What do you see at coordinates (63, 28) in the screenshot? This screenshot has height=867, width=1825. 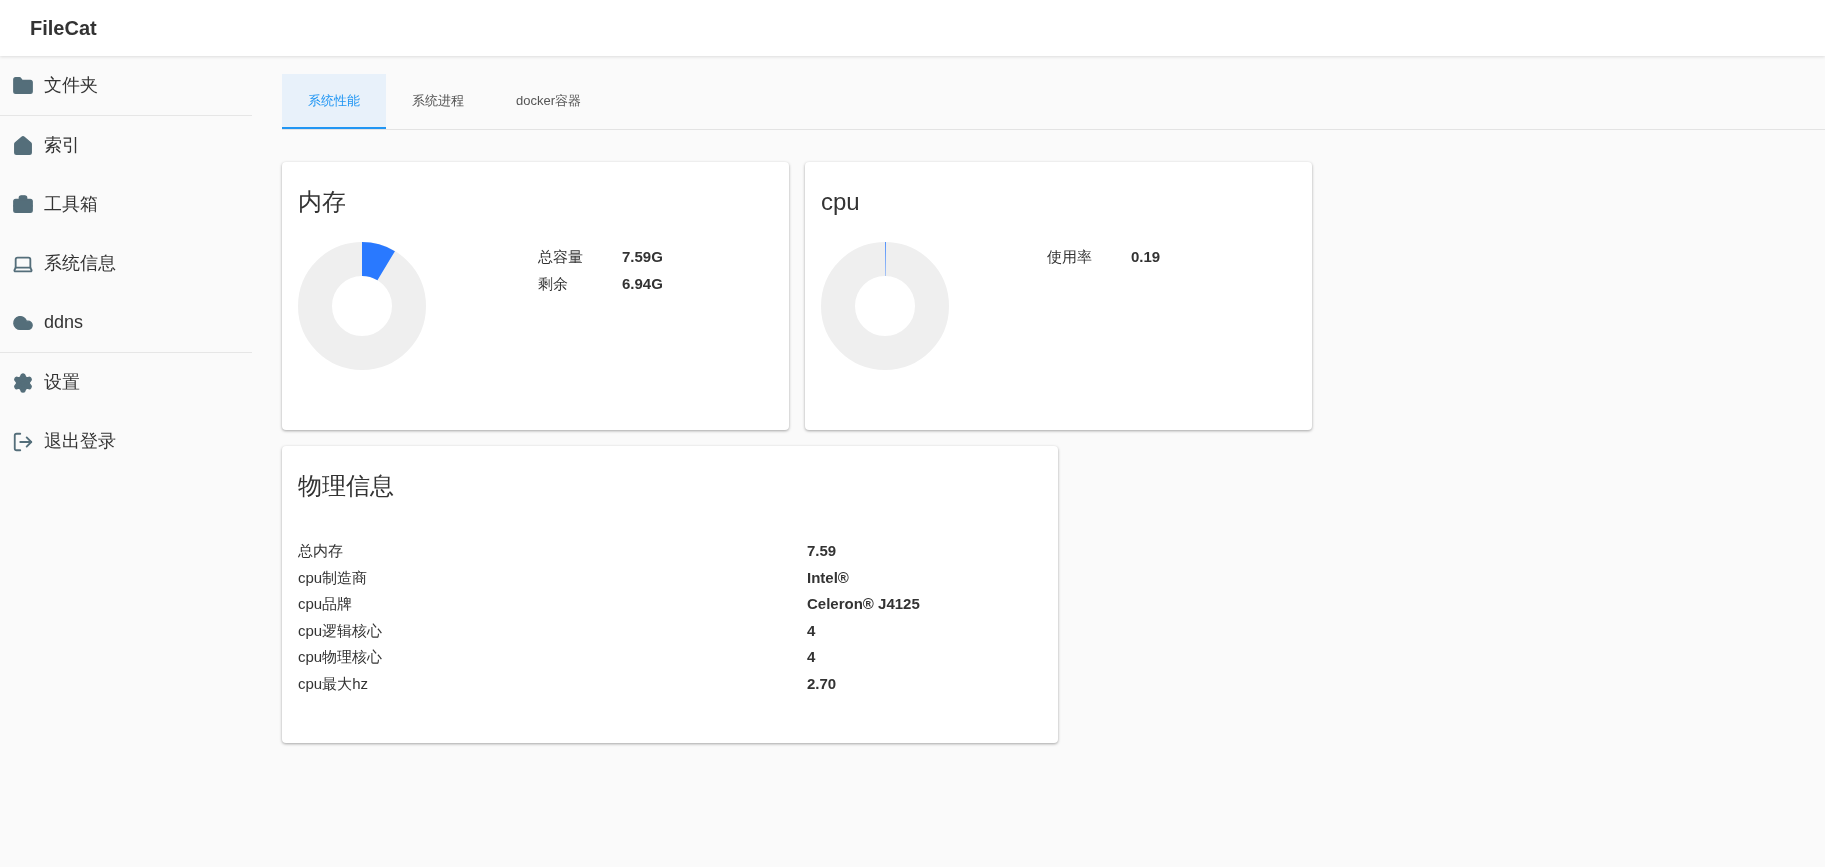 I see `app-title: FileCat` at bounding box center [63, 28].